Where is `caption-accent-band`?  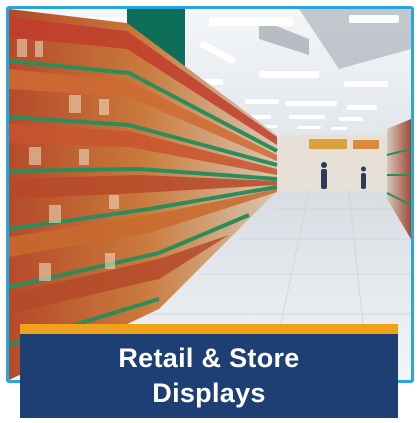
caption-accent-band is located at coordinates (209, 329).